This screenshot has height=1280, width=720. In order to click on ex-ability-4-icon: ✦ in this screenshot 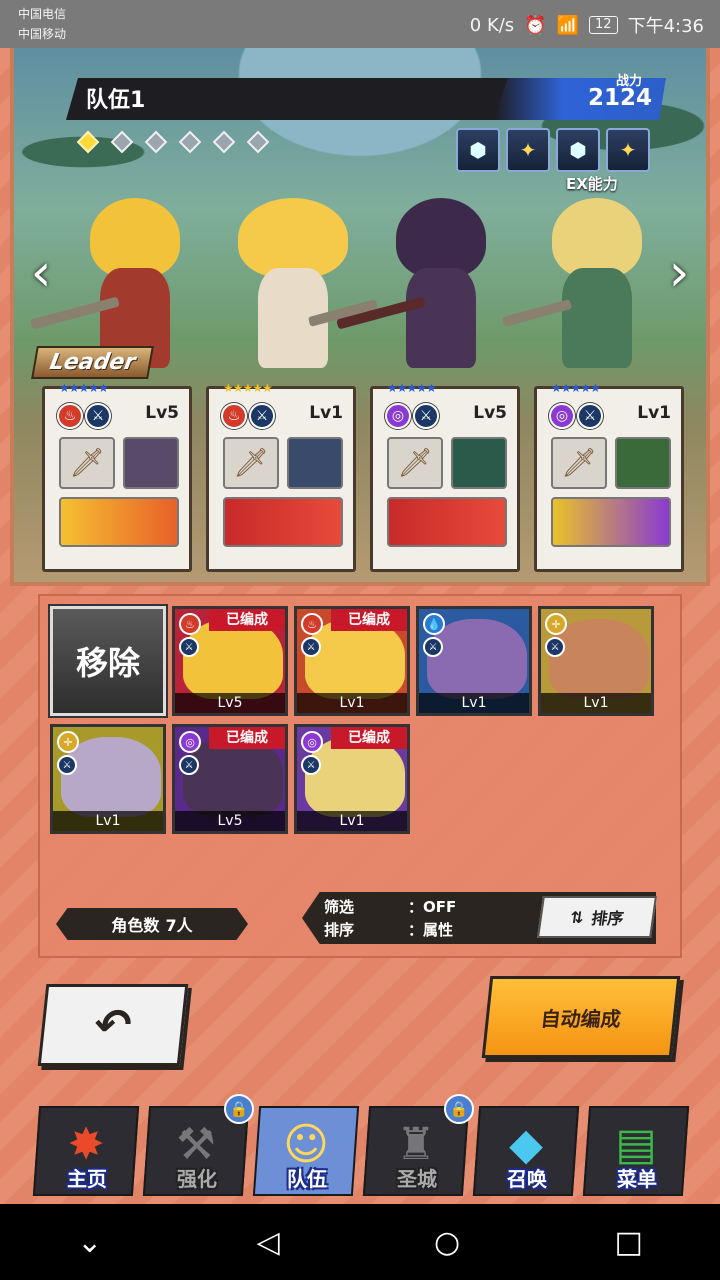, I will do `click(628, 150)`.